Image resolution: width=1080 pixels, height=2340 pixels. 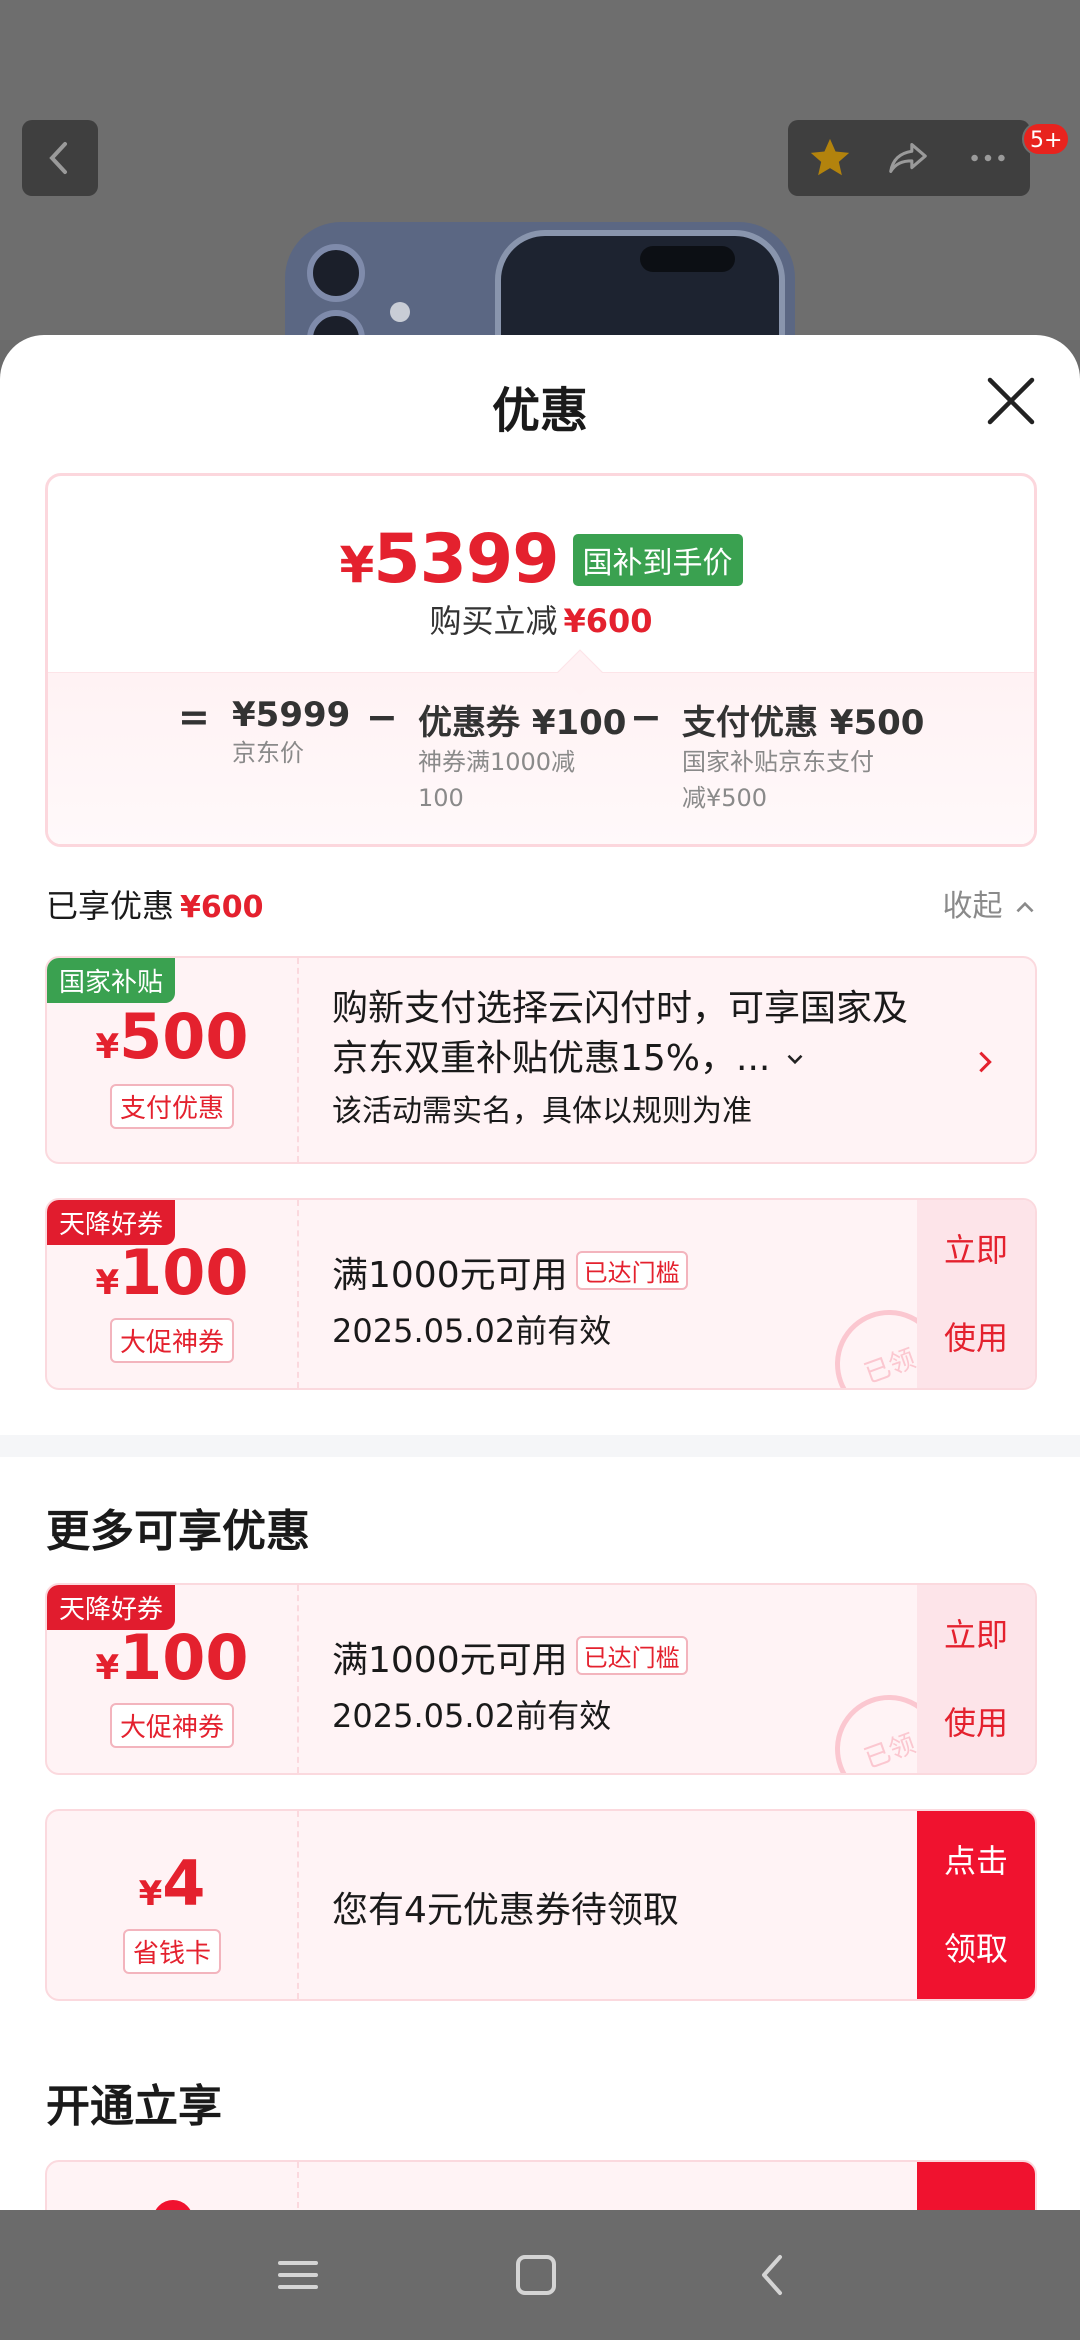 What do you see at coordinates (540, 170) in the screenshot?
I see `background-page: 5+` at bounding box center [540, 170].